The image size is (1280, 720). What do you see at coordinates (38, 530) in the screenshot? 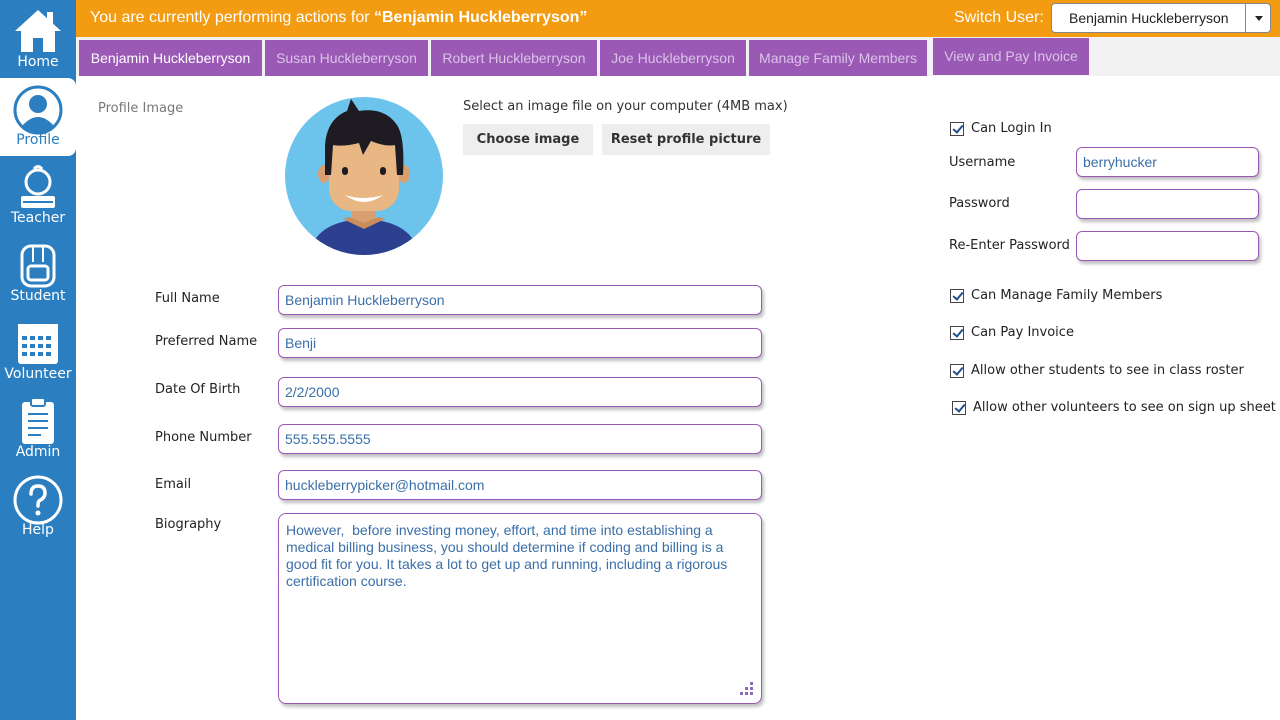
I see `sidebar-item-label: Help` at bounding box center [38, 530].